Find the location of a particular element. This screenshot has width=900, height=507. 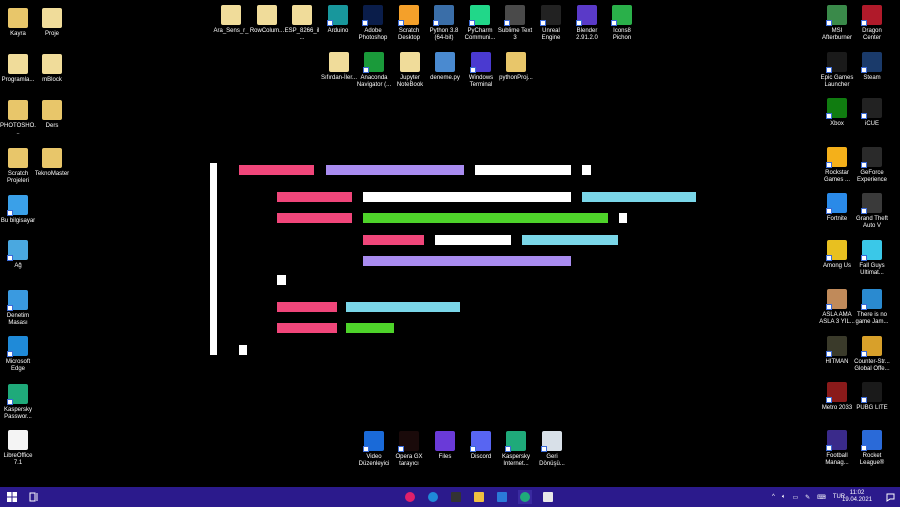

clock-time: 11:02 is located at coordinates (857, 493).